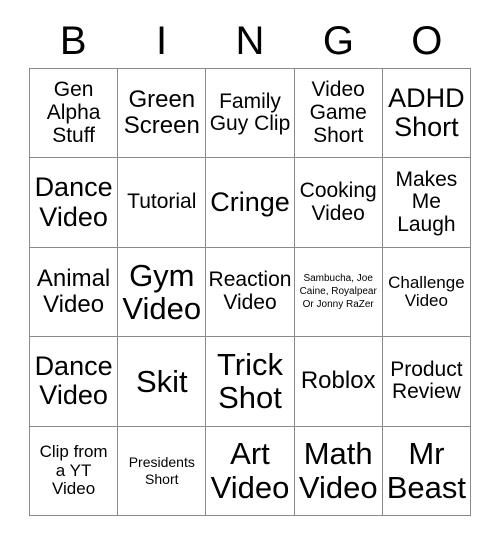 Image resolution: width=500 pixels, height=544 pixels. I want to click on bingo-header-row: B I N G O, so click(250, 41).